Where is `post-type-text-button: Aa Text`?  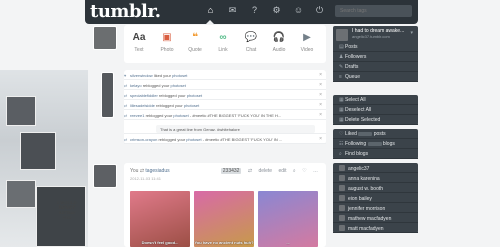
post-type-text-button: Aa Text is located at coordinates (139, 41).